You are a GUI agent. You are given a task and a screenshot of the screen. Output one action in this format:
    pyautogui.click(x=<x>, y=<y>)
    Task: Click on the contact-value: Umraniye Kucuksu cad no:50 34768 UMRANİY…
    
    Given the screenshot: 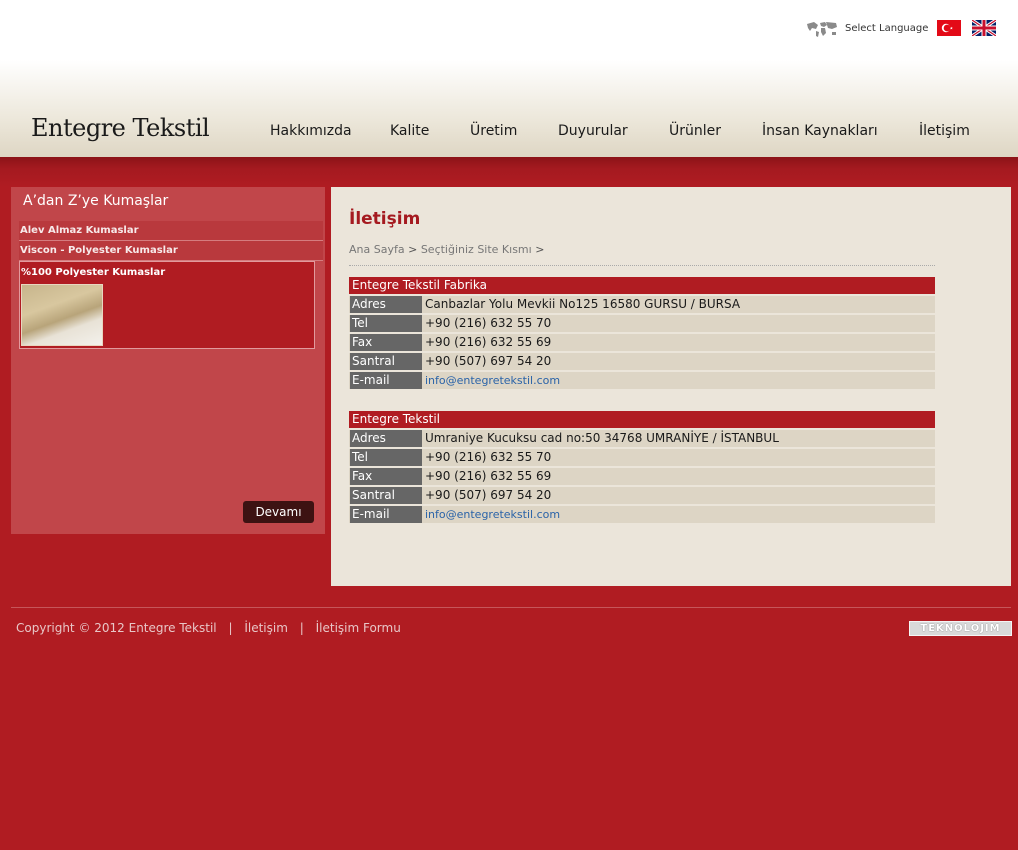 What is the action you would take?
    pyautogui.click(x=602, y=438)
    